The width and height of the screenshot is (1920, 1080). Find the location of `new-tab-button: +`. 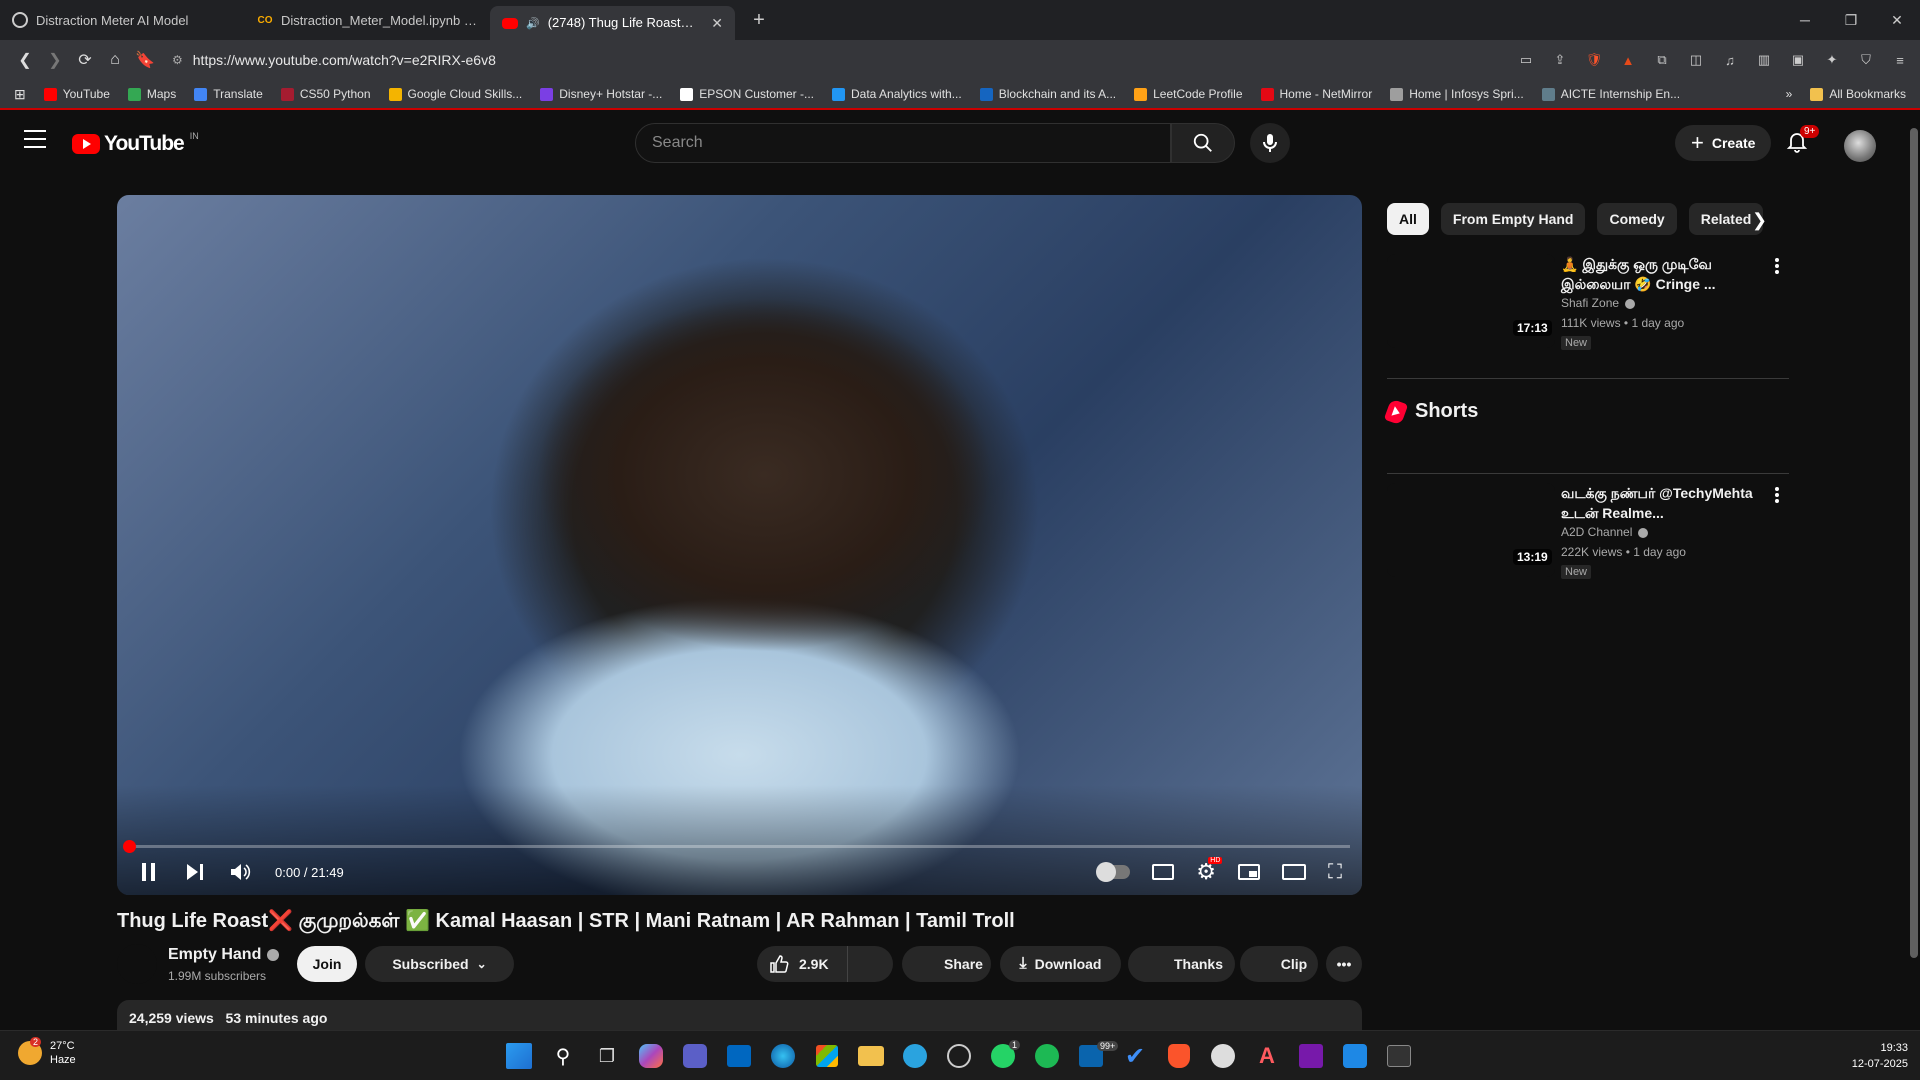

new-tab-button: + is located at coordinates (759, 20).